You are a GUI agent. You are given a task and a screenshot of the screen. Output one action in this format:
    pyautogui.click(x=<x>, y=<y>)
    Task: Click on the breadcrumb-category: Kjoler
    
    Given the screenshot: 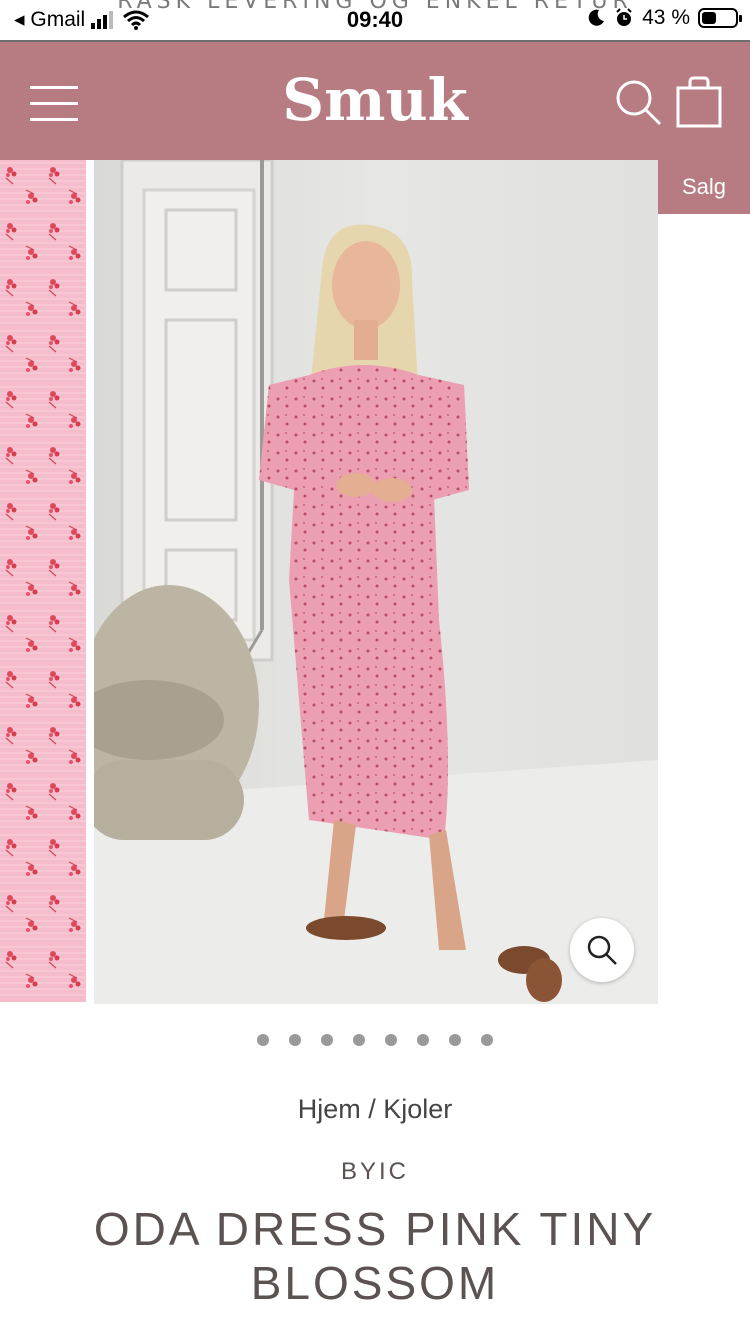 What is the action you would take?
    pyautogui.click(x=417, y=1109)
    